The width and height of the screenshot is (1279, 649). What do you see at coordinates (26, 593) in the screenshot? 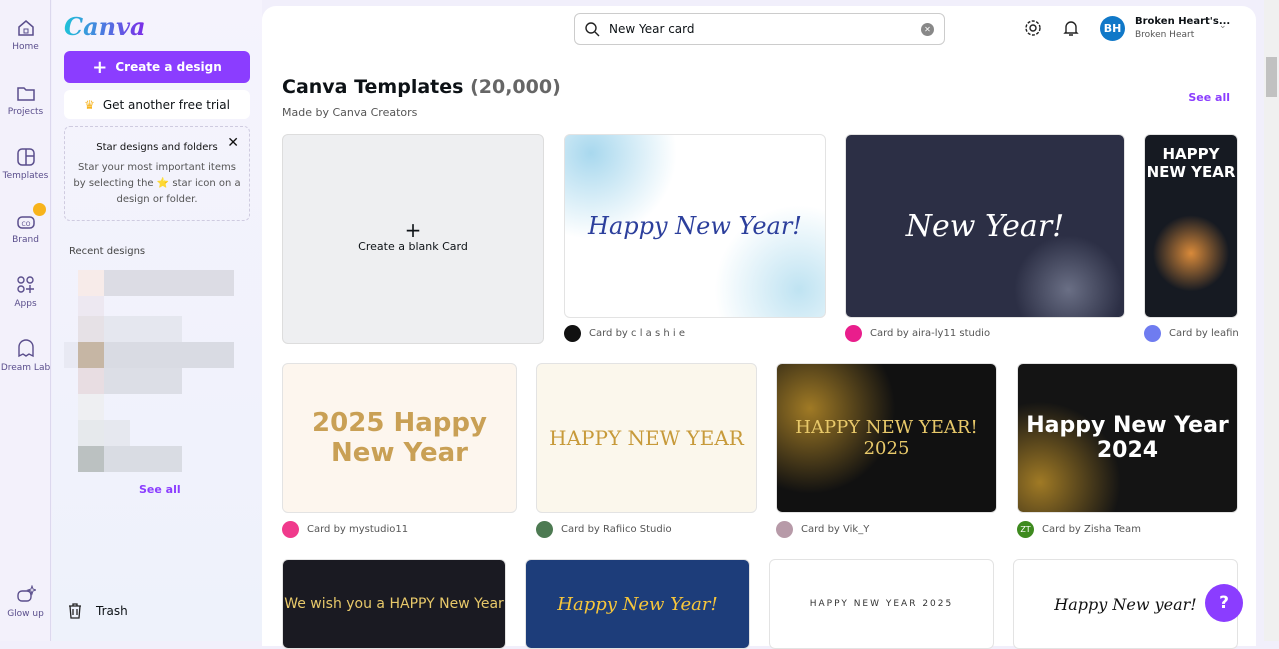
I see `glow-up-icon` at bounding box center [26, 593].